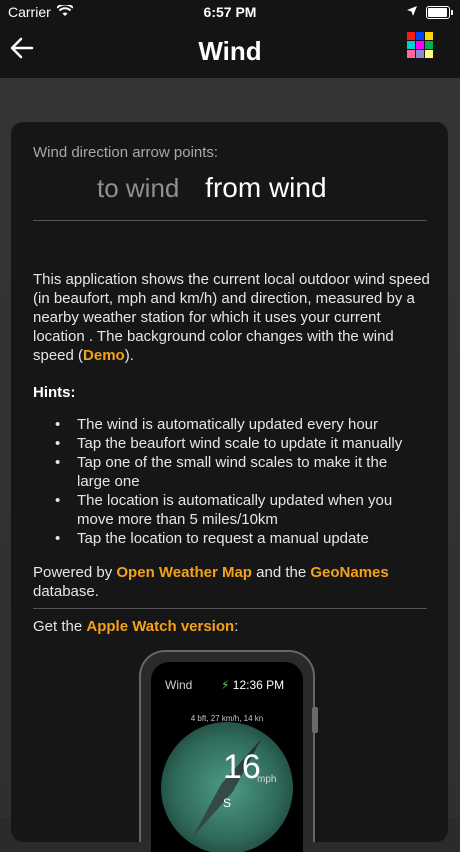 The width and height of the screenshot is (460, 852). What do you see at coordinates (126, 152) in the screenshot?
I see `arrow-caption: Wind direction arrow points:` at bounding box center [126, 152].